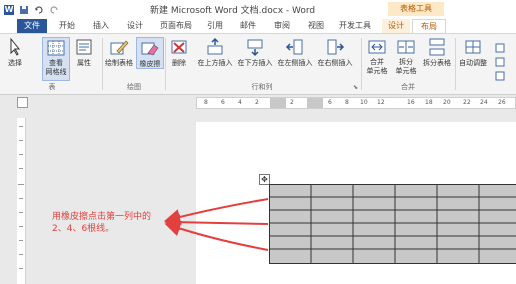 This screenshot has width=516, height=284. I want to click on instruction-annotation: 用橡皮擦点击第一列中的 2、4、6根线。, so click(101, 223).